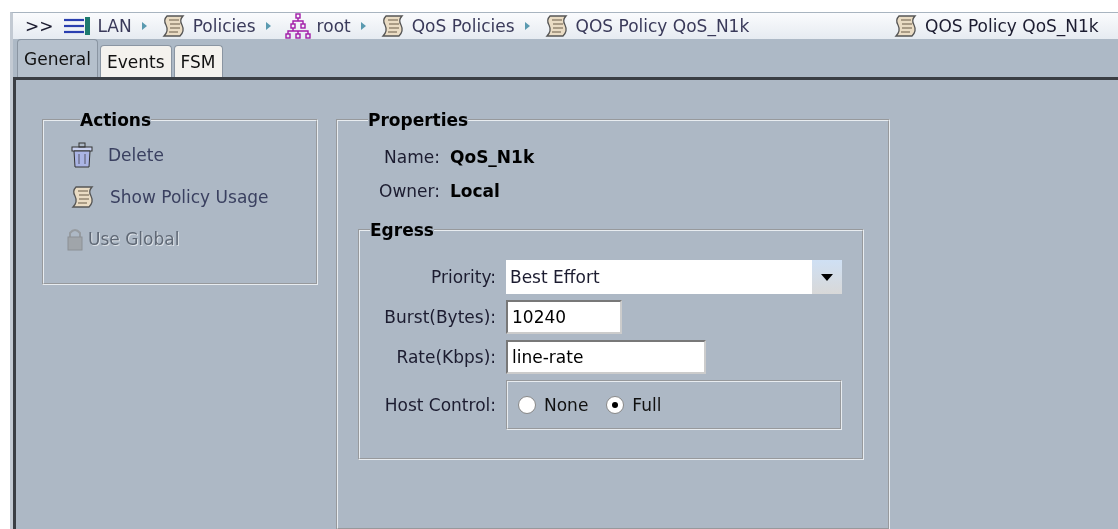 The image size is (1118, 529). I want to click on tab: FSM, so click(198, 61).